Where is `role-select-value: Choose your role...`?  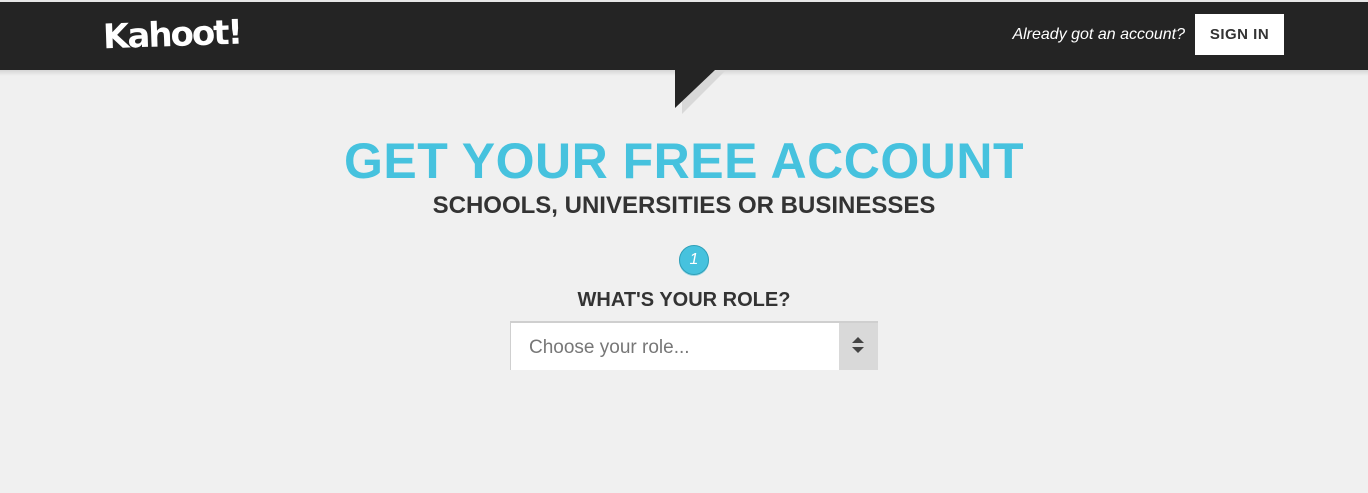
role-select-value: Choose your role... is located at coordinates (609, 347).